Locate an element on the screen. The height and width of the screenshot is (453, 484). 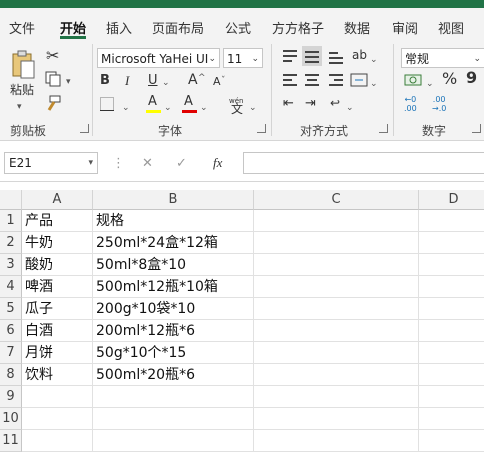
row-header: 10 is located at coordinates (11, 419).